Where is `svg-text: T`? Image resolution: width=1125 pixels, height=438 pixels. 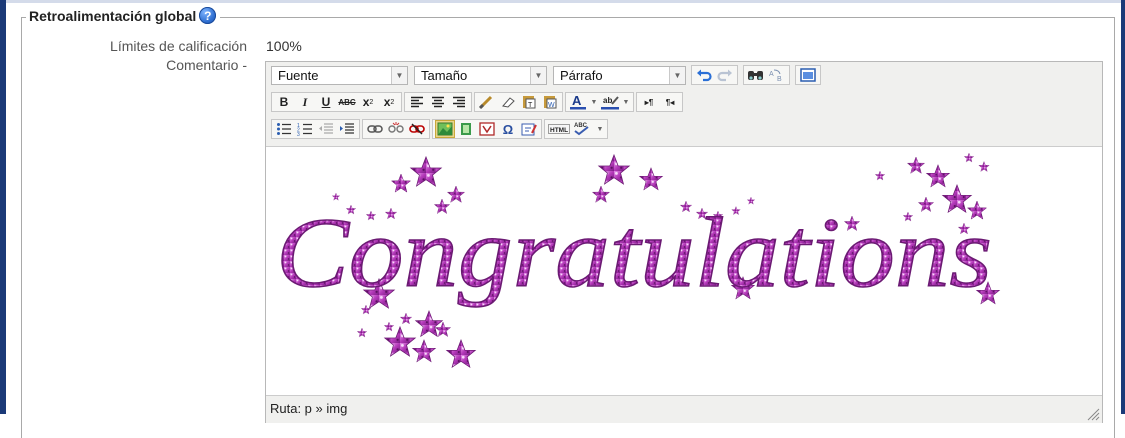 svg-text: T is located at coordinates (530, 105).